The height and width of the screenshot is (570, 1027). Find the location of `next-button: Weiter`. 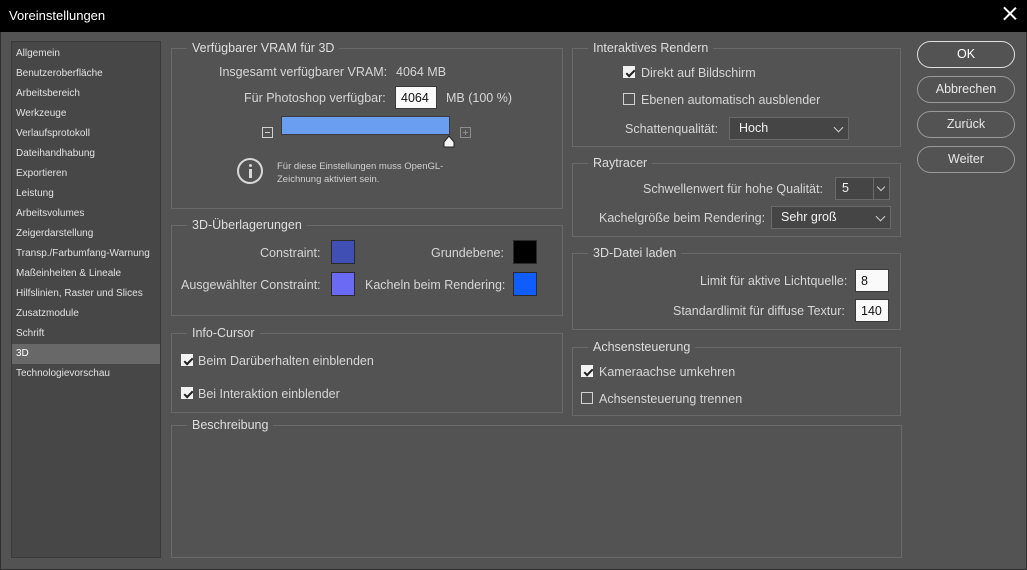

next-button: Weiter is located at coordinates (966, 159).